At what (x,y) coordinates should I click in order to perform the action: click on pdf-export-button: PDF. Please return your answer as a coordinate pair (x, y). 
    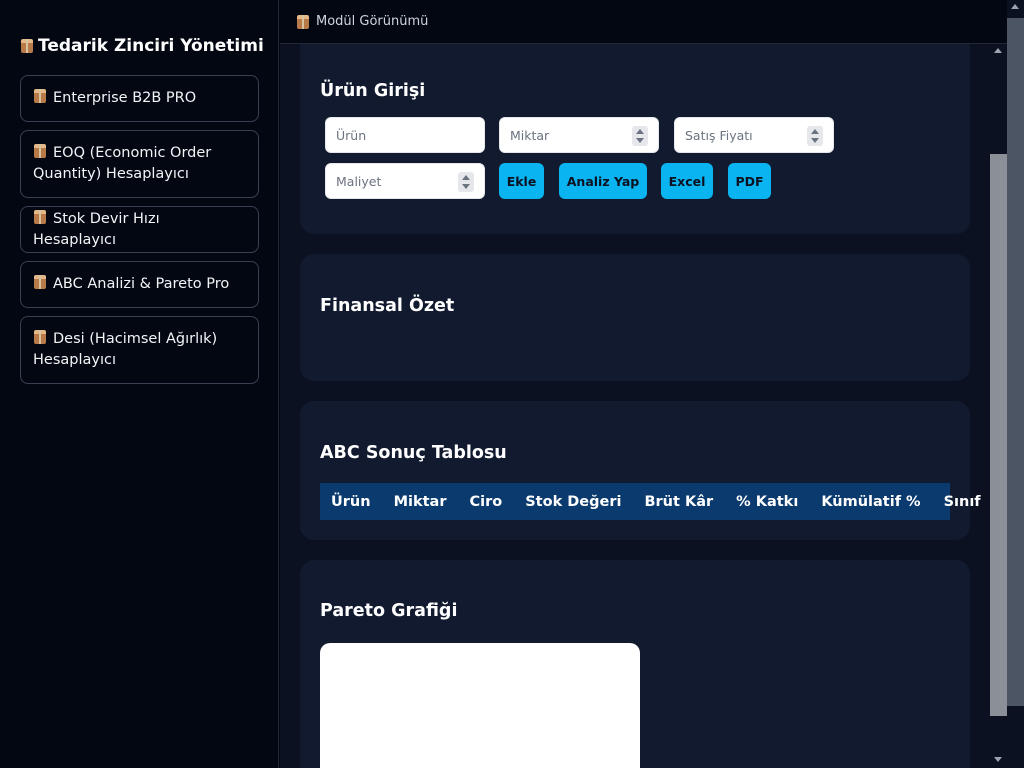
    Looking at the image, I should click on (749, 181).